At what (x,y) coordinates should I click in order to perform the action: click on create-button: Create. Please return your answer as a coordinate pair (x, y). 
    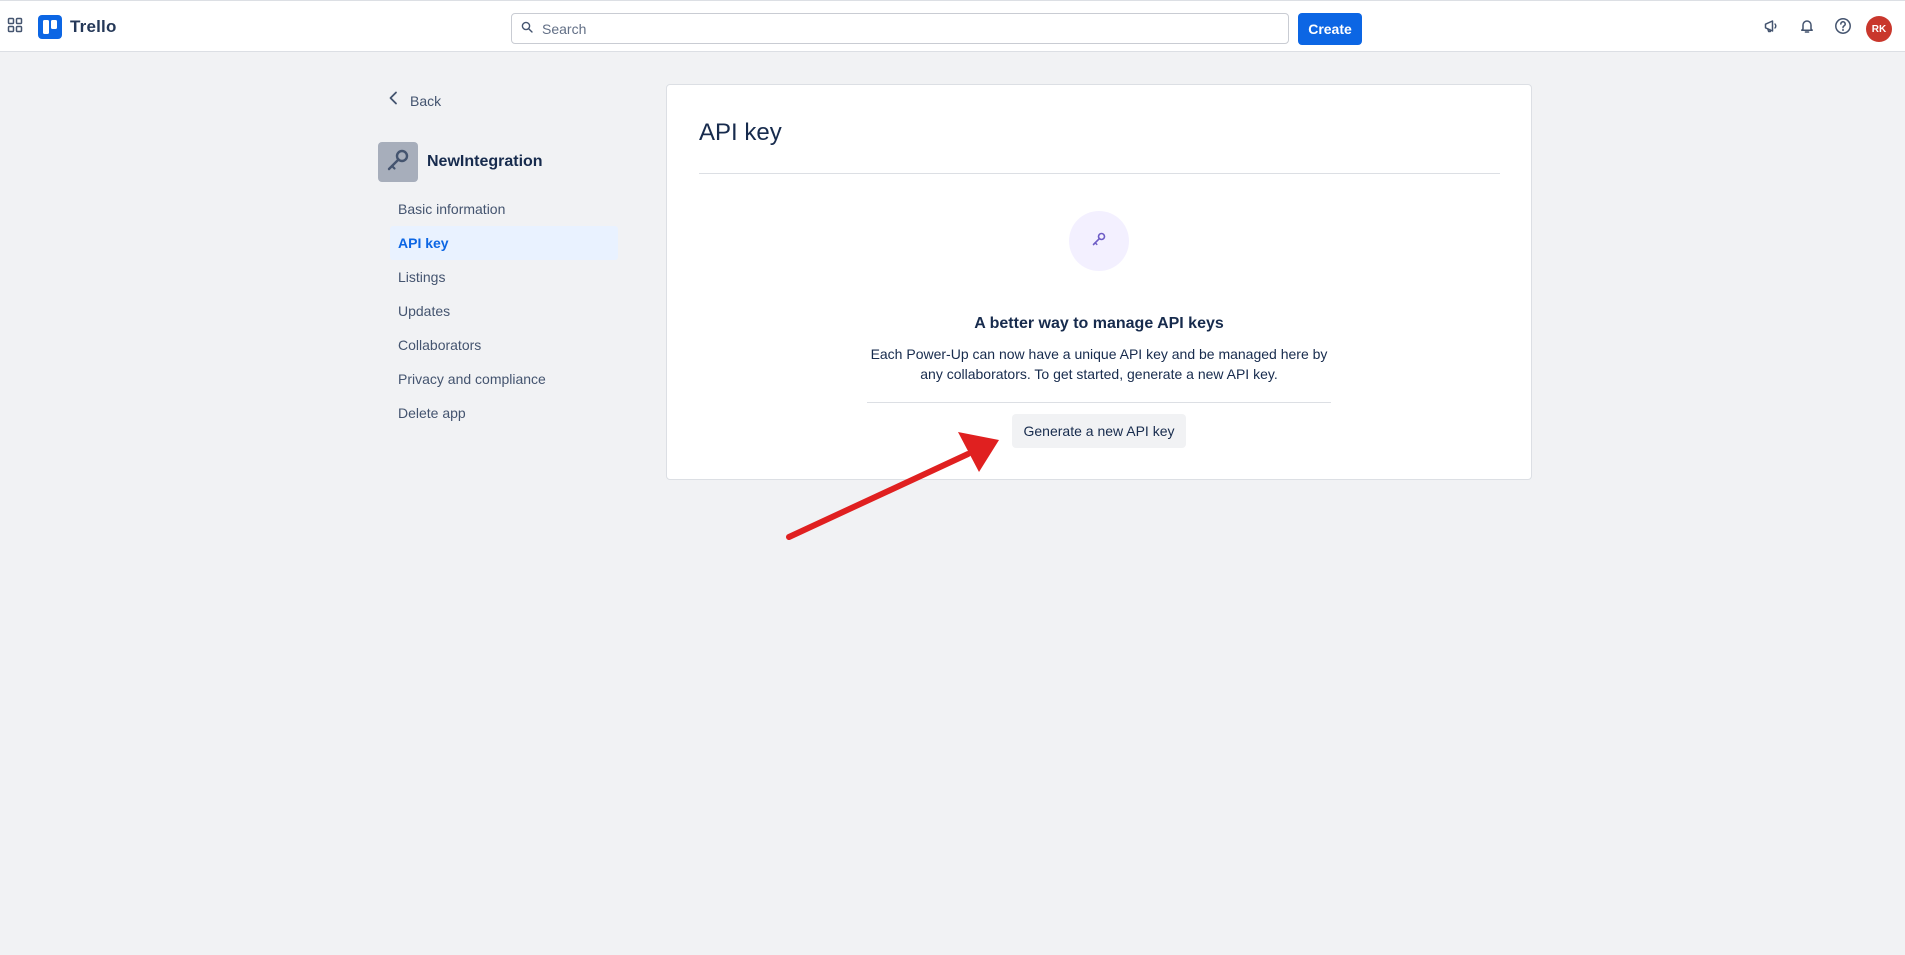
    Looking at the image, I should click on (1330, 29).